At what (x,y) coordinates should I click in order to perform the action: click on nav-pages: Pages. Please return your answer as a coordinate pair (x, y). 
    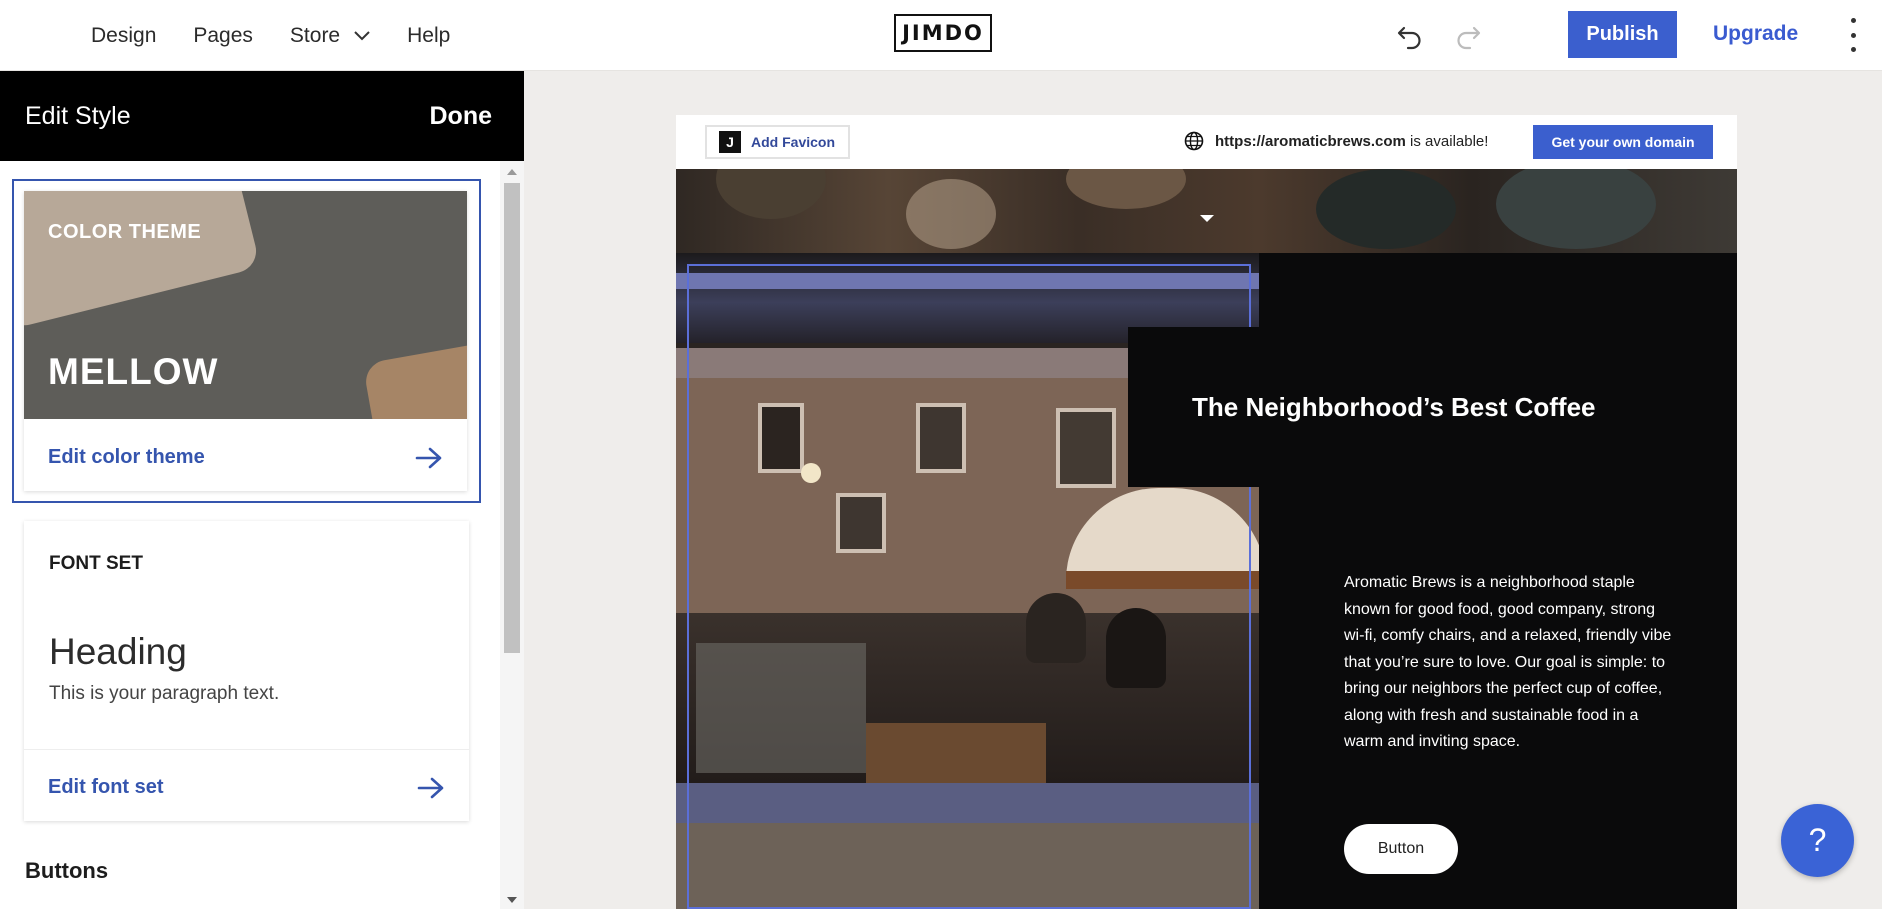
    Looking at the image, I should click on (223, 36).